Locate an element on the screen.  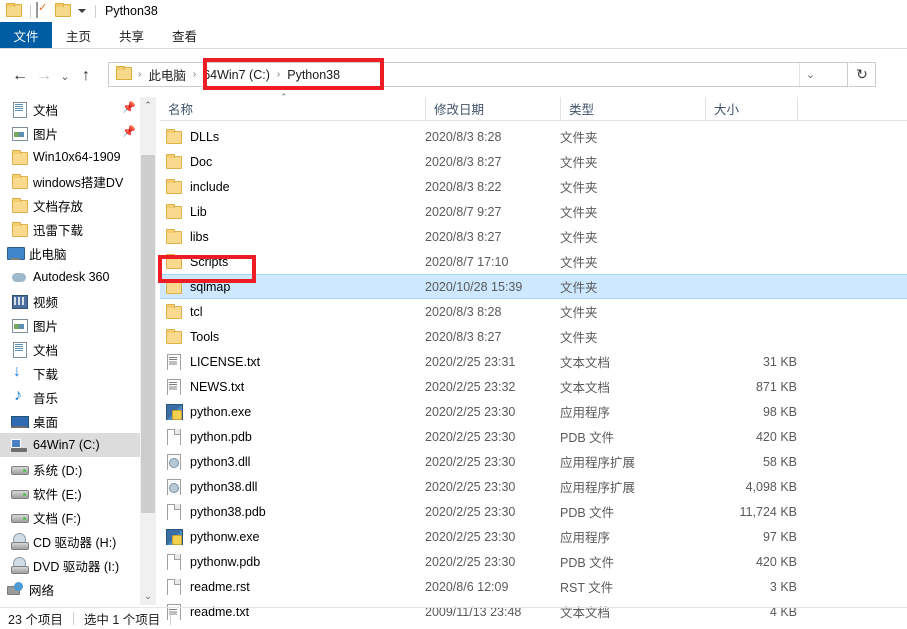
desktop-icon is located at coordinates (19, 421).